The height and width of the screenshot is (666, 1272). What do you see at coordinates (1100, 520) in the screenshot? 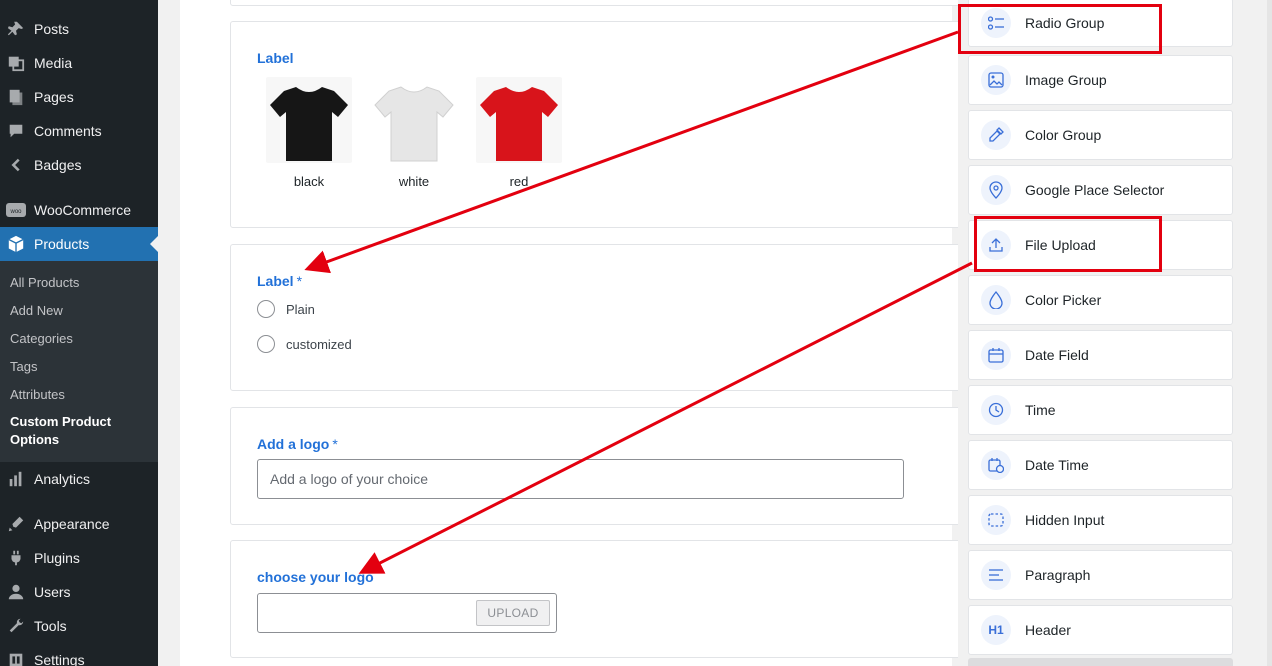
I see `palette-item-hidden-input: Hidden Input` at bounding box center [1100, 520].